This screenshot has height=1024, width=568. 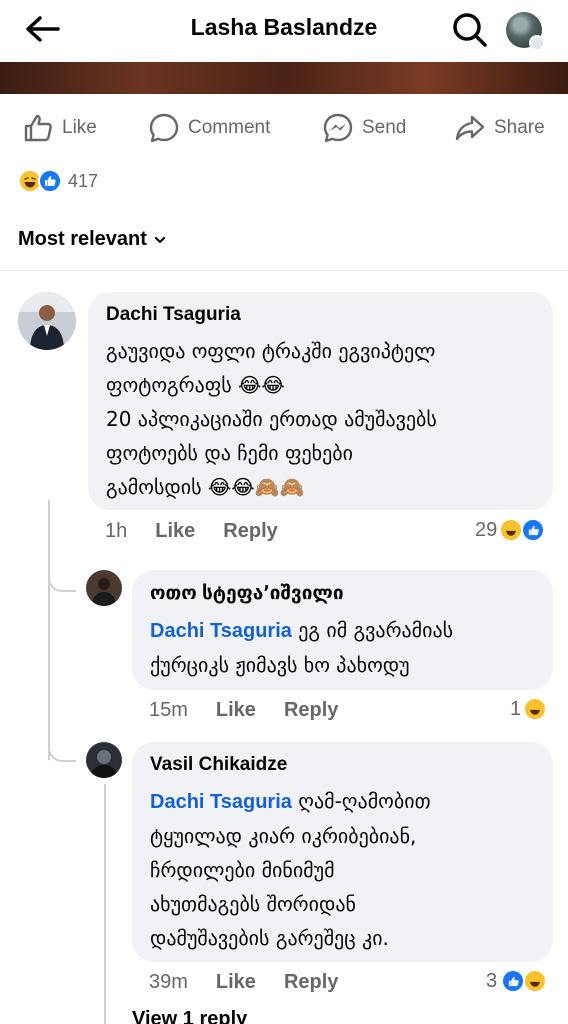 What do you see at coordinates (116, 531) in the screenshot?
I see `comment-time: 1h` at bounding box center [116, 531].